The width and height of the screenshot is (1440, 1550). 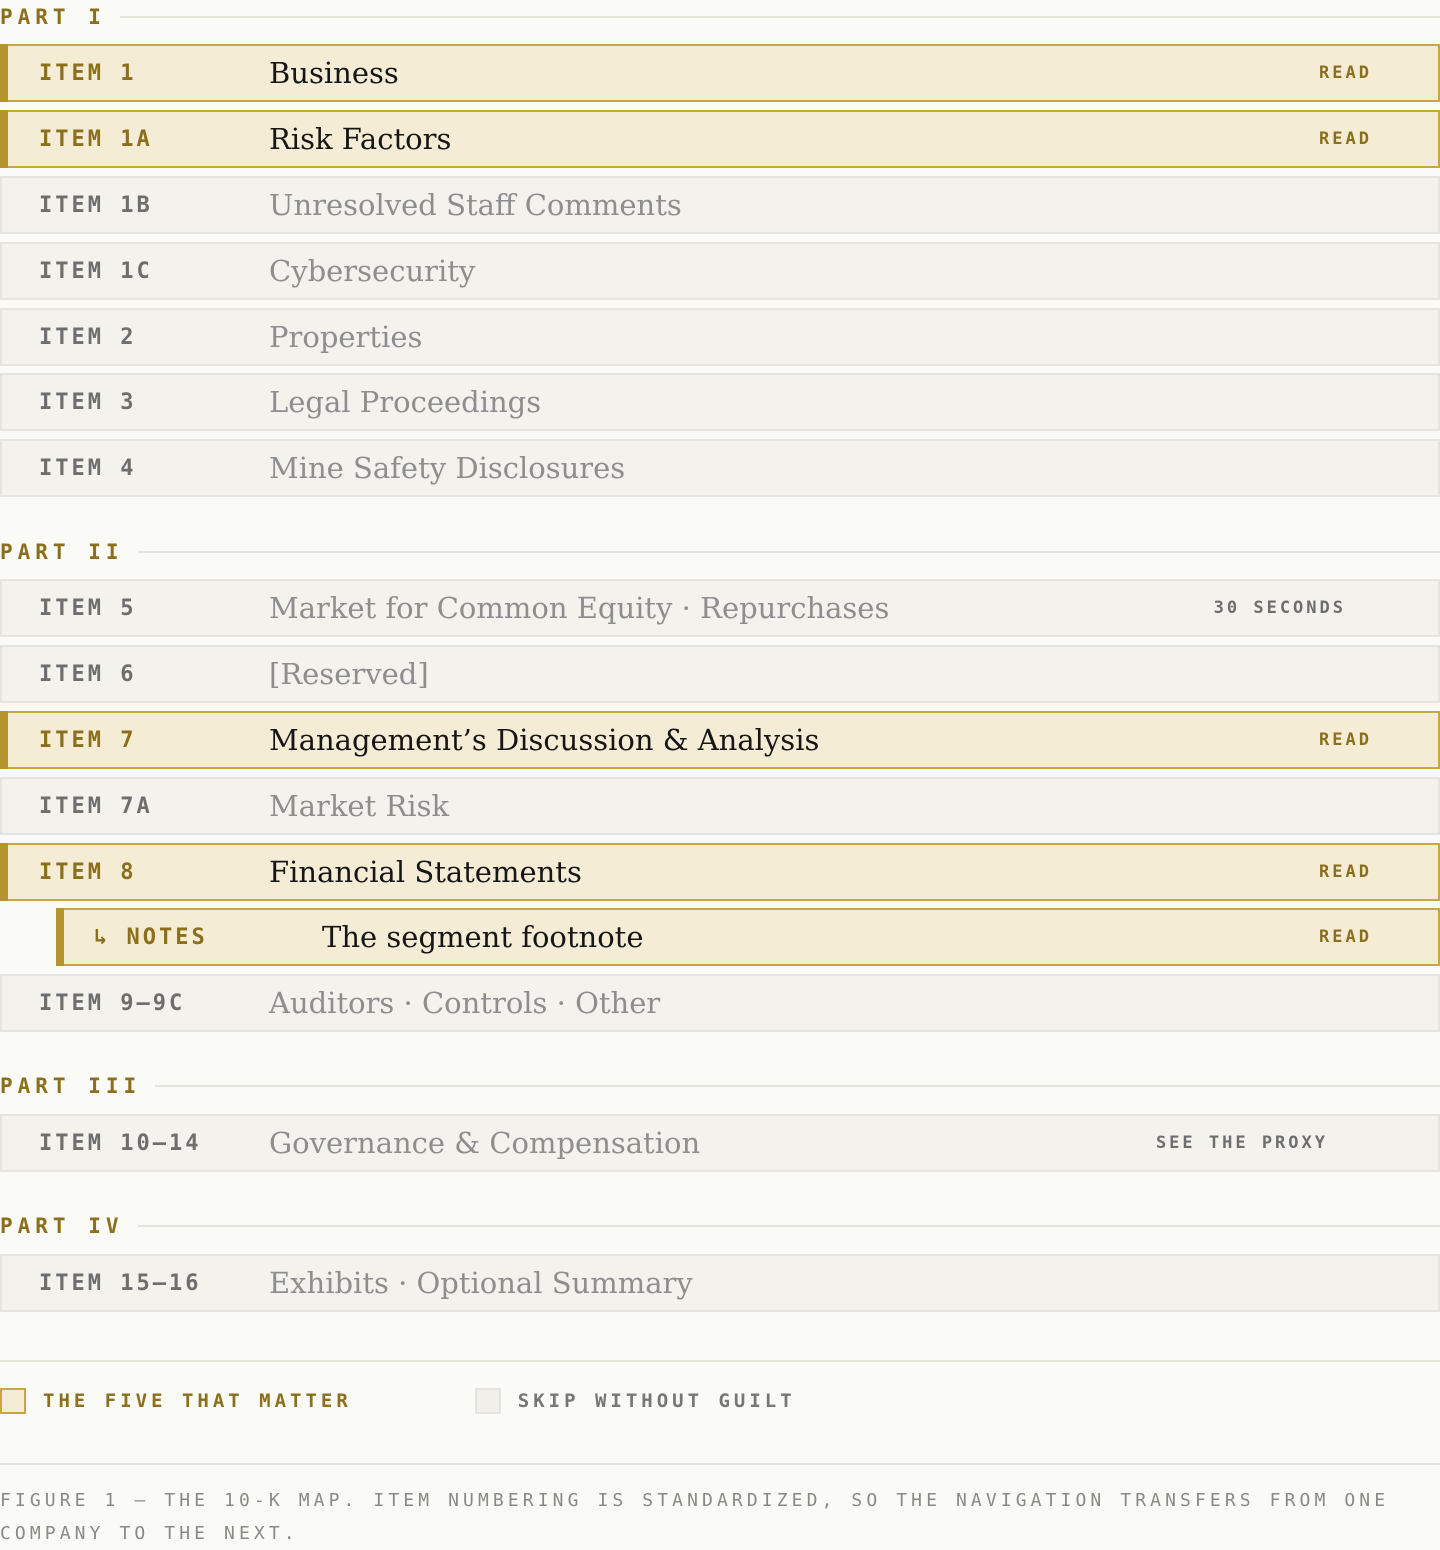 I want to click on part-label: PART I, so click(x=53, y=17).